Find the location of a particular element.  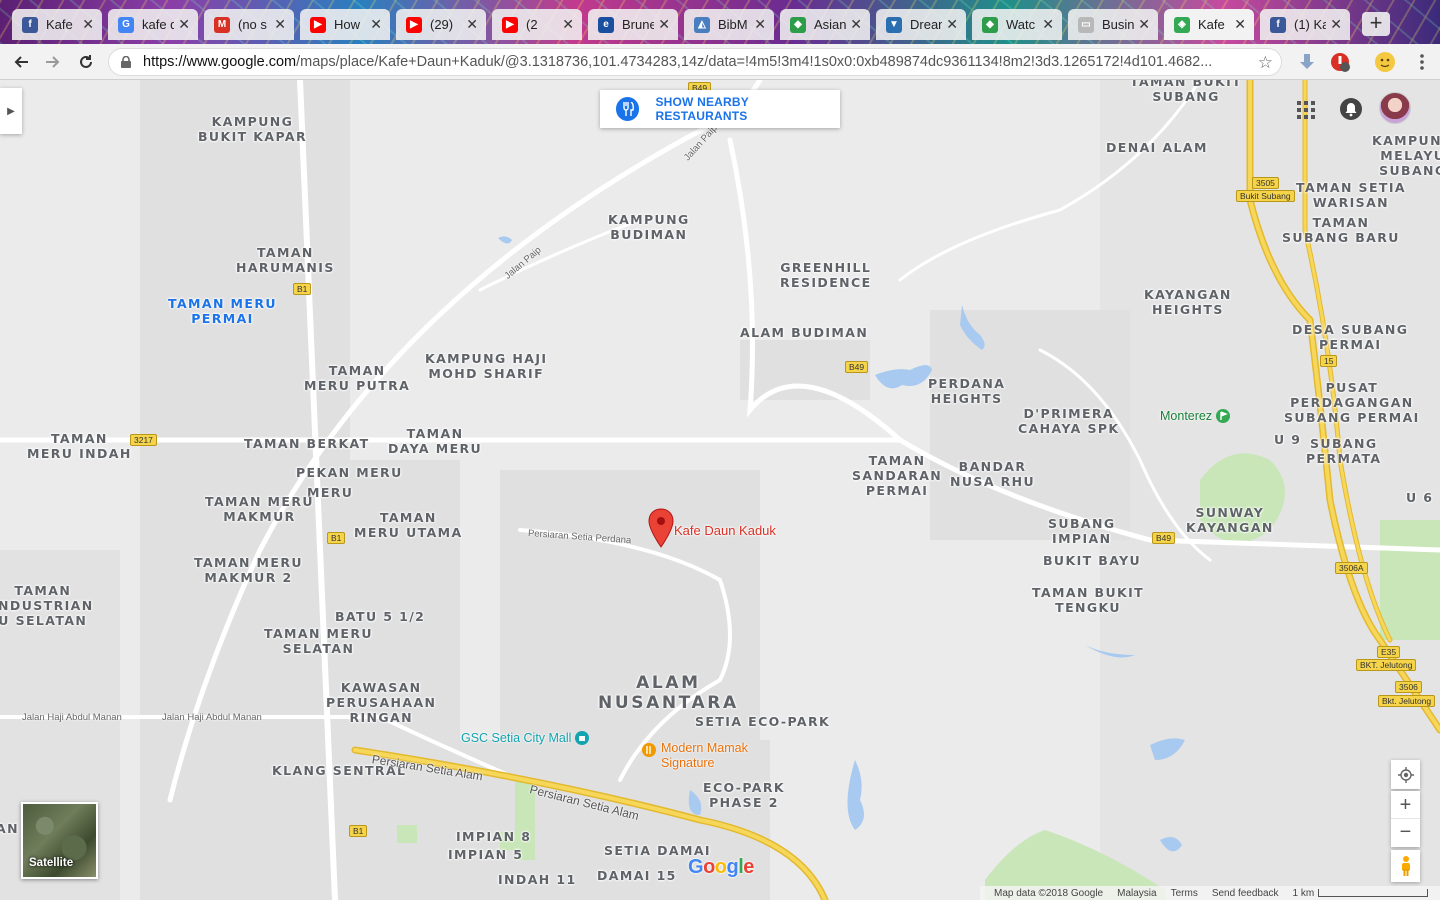

road-label: Jalan Haji Abdul Manan is located at coordinates (212, 717).